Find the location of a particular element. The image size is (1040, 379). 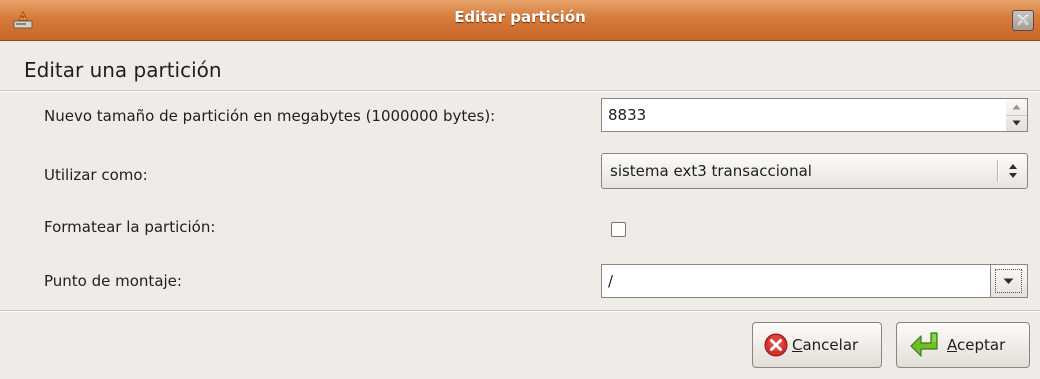

button-separator is located at coordinates (520, 311).